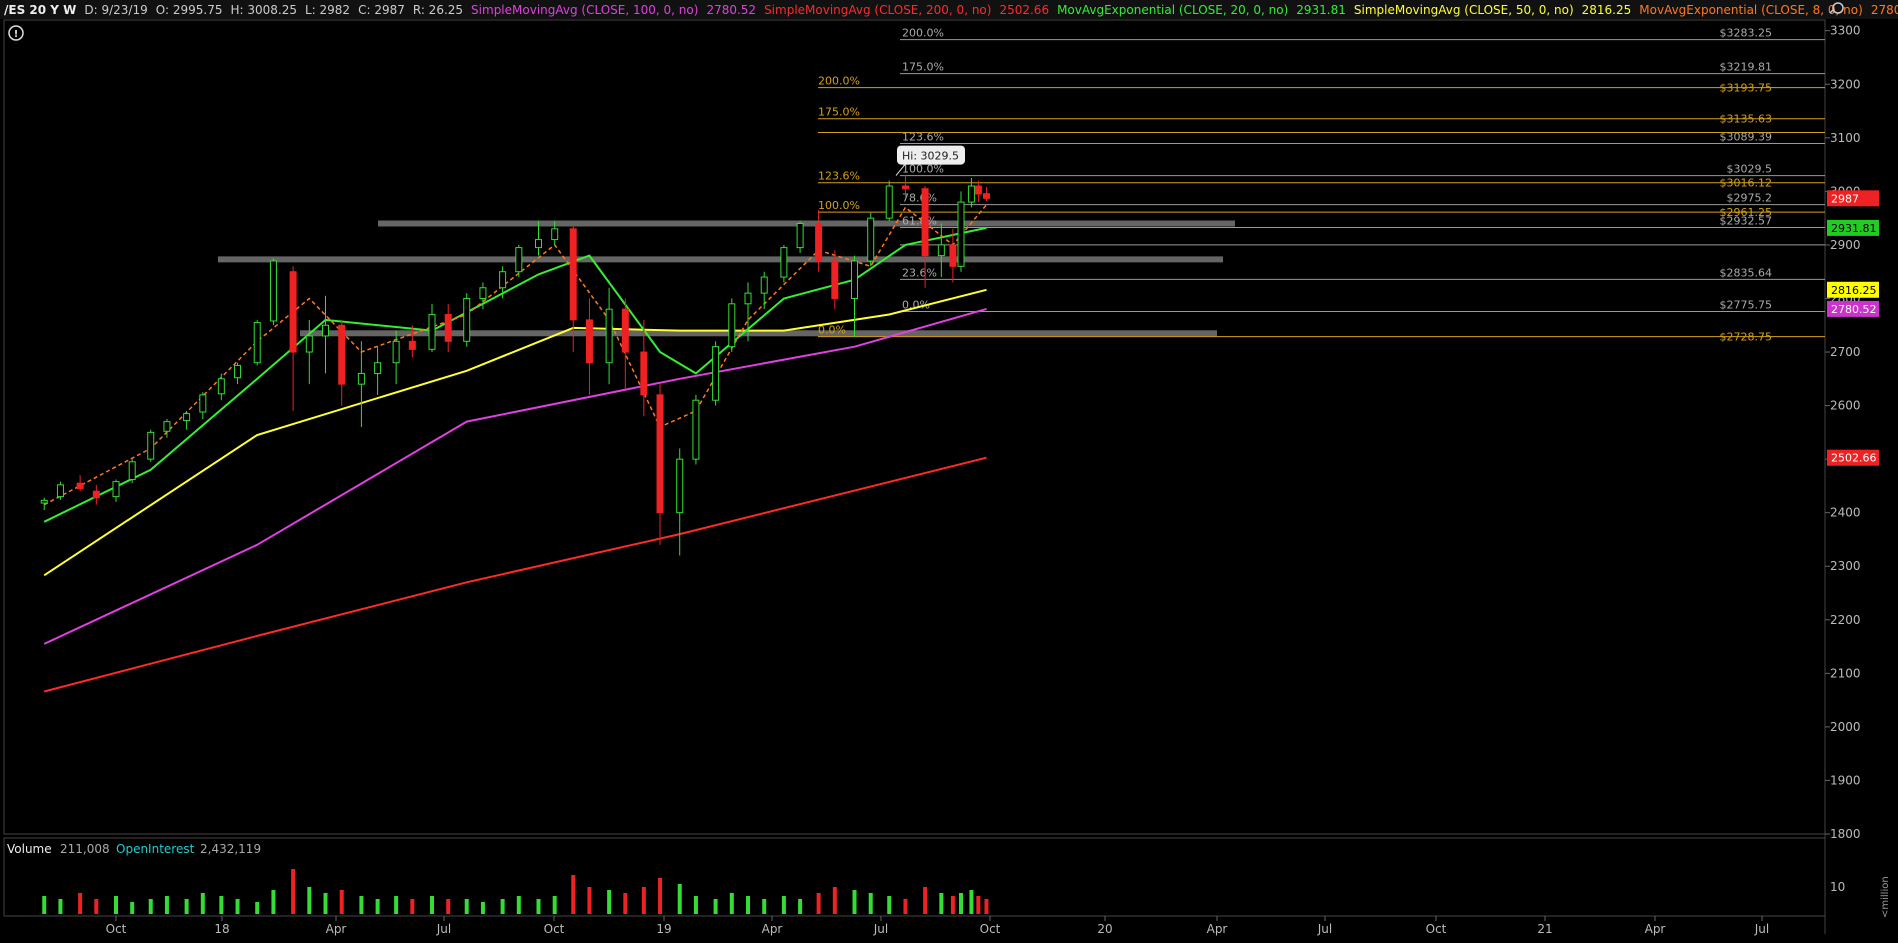 The image size is (1898, 943). What do you see at coordinates (230, 849) in the screenshot?
I see `oi-value: 2,432,119` at bounding box center [230, 849].